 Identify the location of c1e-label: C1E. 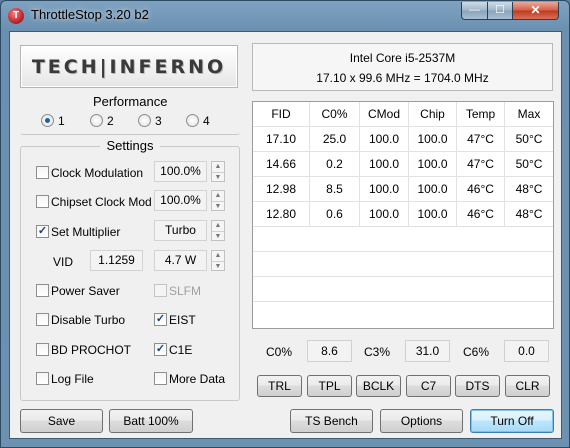
(180, 350).